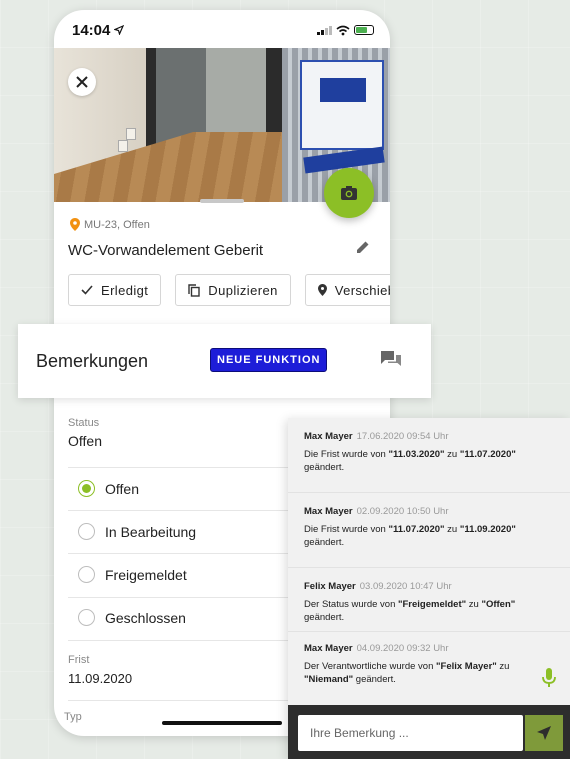  What do you see at coordinates (391, 358) in the screenshot?
I see `chat-bubbles-icon` at bounding box center [391, 358].